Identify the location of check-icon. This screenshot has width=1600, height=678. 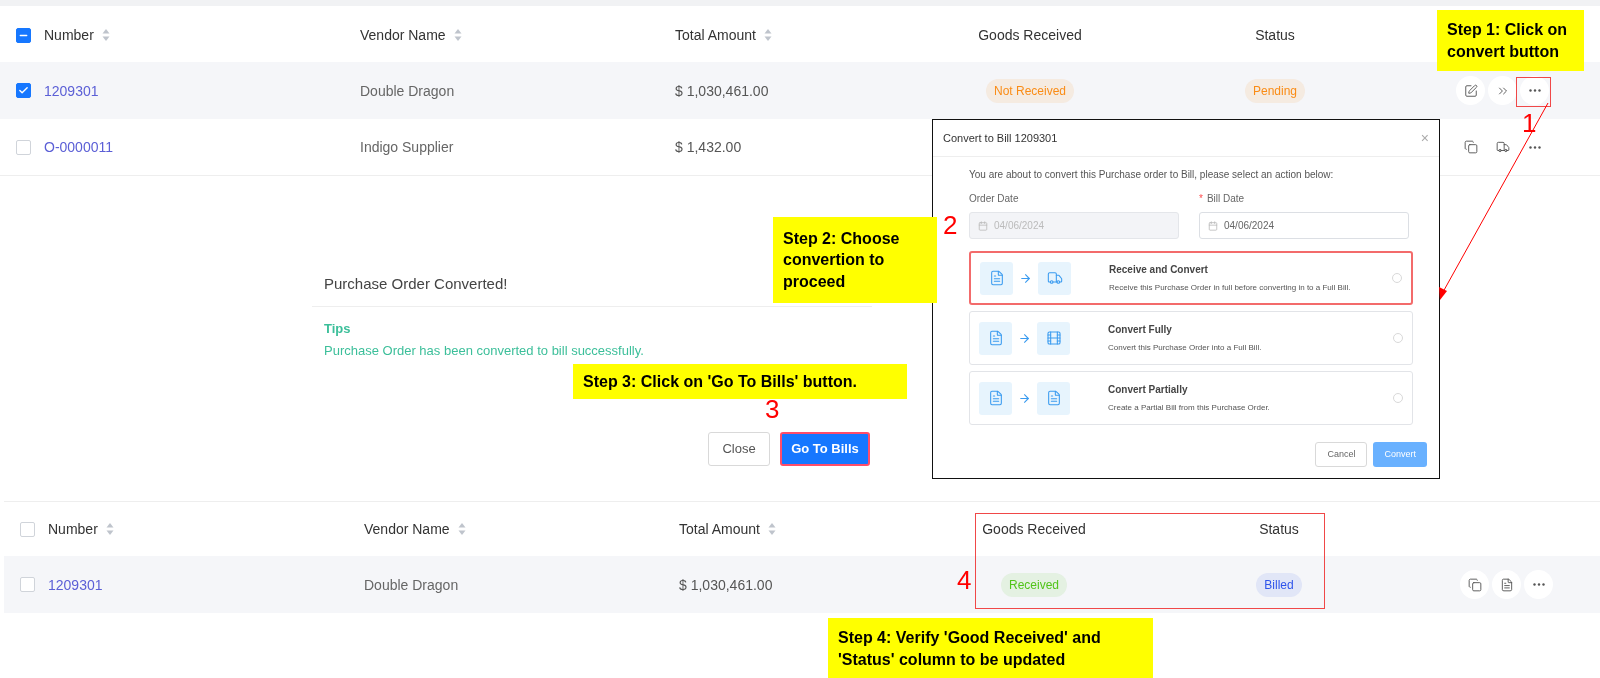
(23, 90).